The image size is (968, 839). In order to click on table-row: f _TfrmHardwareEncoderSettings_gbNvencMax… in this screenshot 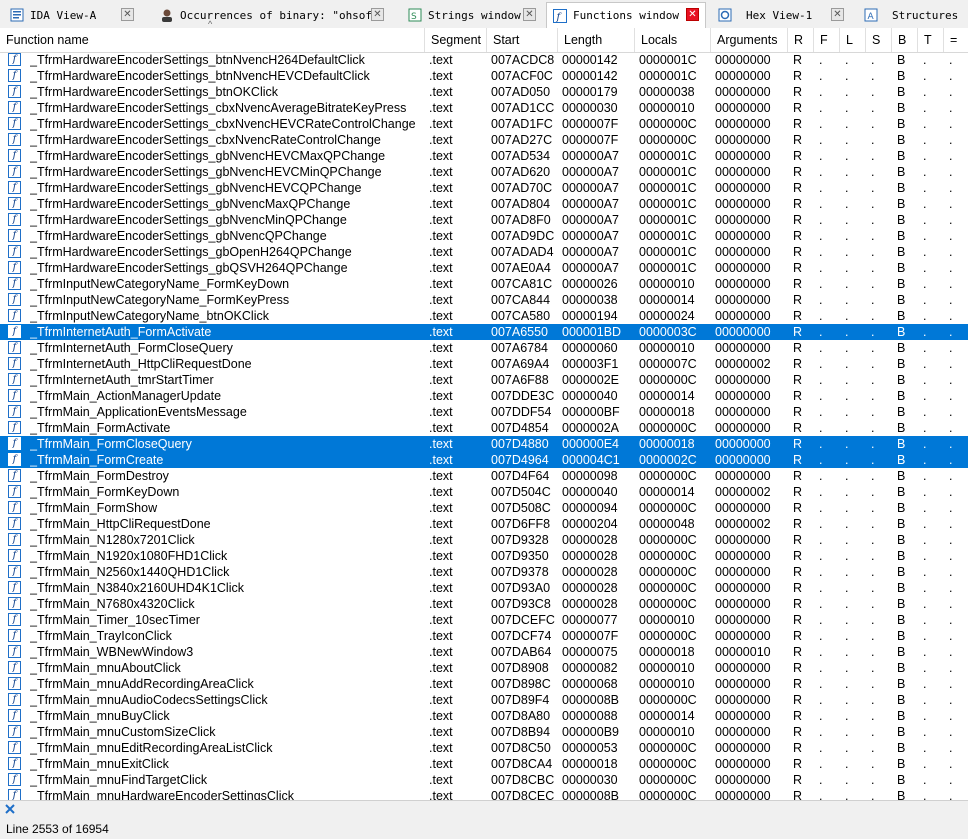, I will do `click(484, 204)`.